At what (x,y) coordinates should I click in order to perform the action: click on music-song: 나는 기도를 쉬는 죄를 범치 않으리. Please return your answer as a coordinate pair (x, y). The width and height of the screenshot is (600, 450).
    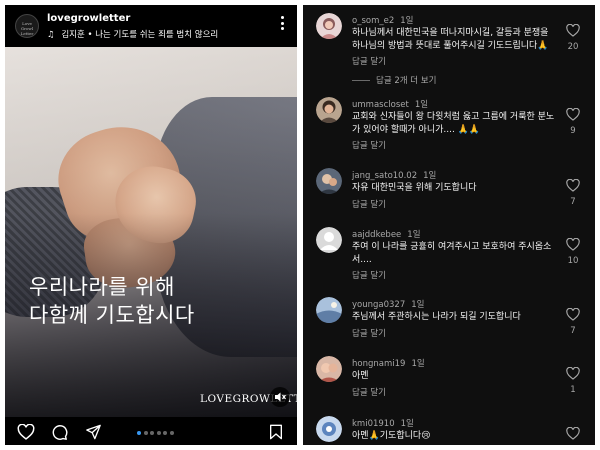
    Looking at the image, I should click on (157, 35).